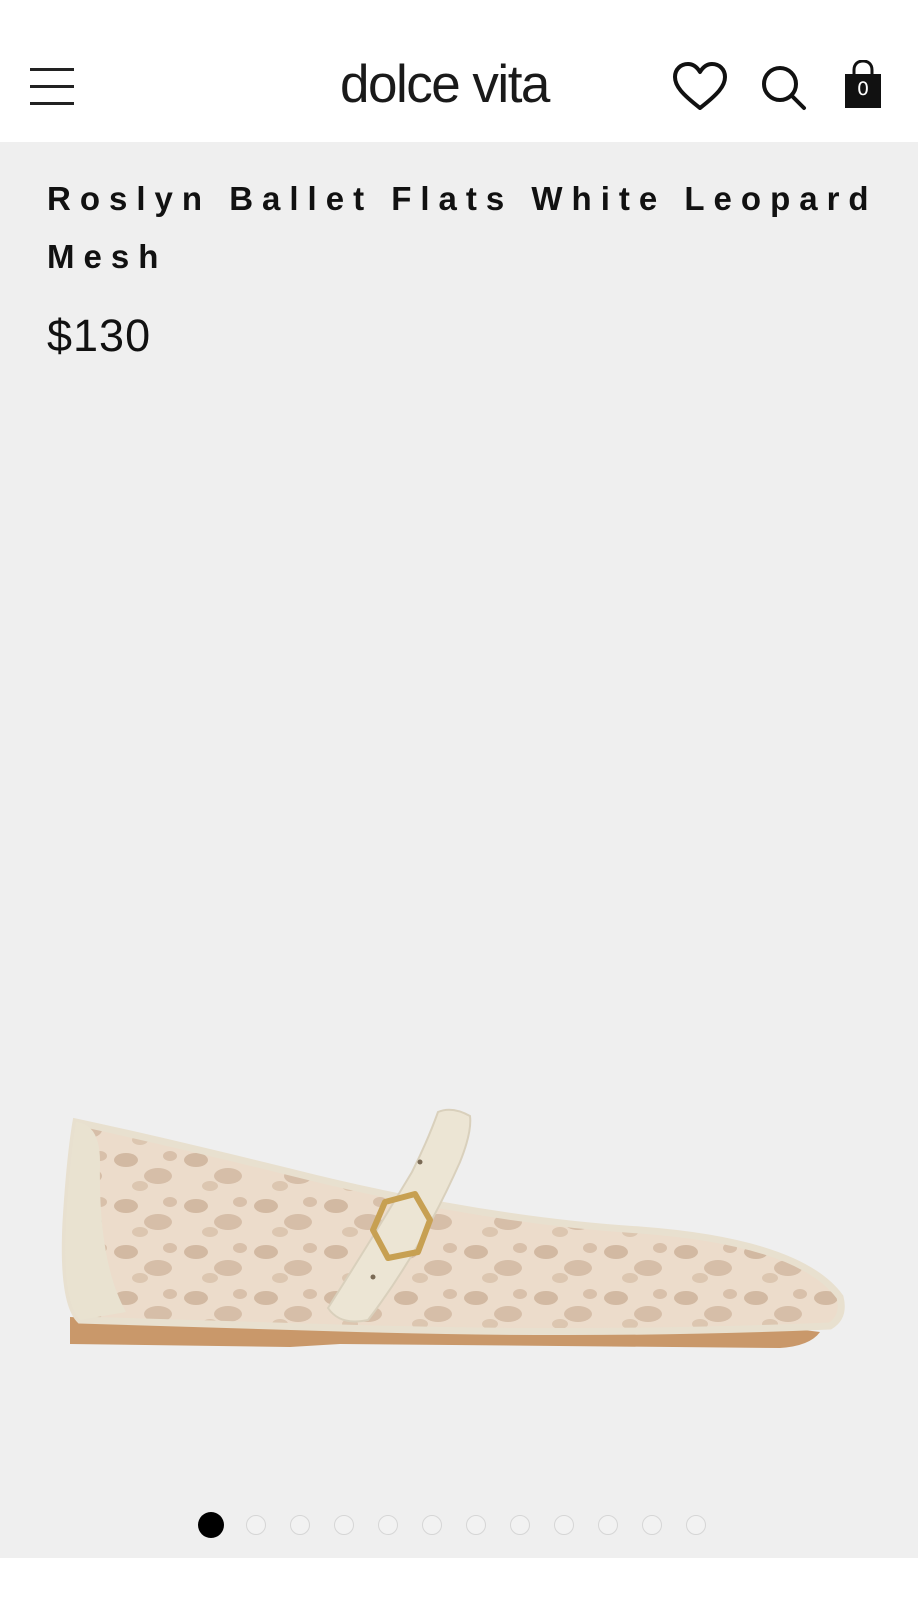 The width and height of the screenshot is (918, 1600). What do you see at coordinates (863, 89) in the screenshot?
I see `cart-count-badge: 0` at bounding box center [863, 89].